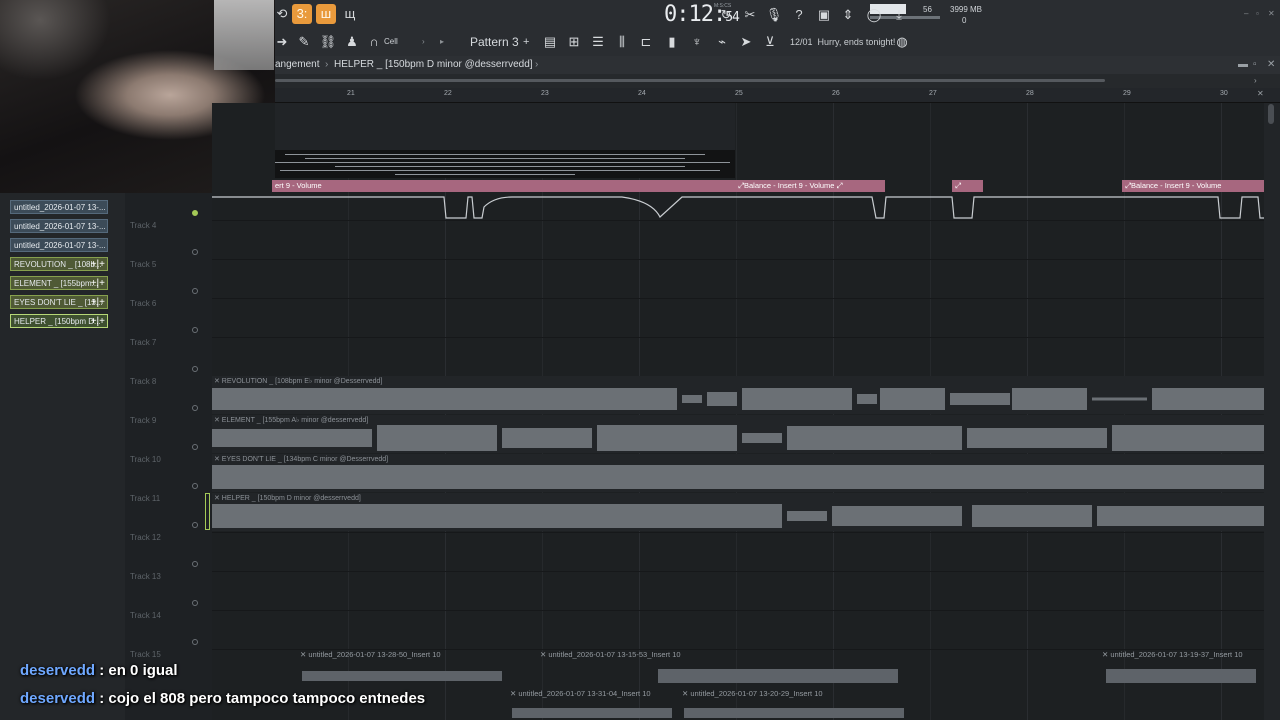 This screenshot has width=1280, height=720. I want to click on pattern-prev-icon: ▸, so click(442, 41).